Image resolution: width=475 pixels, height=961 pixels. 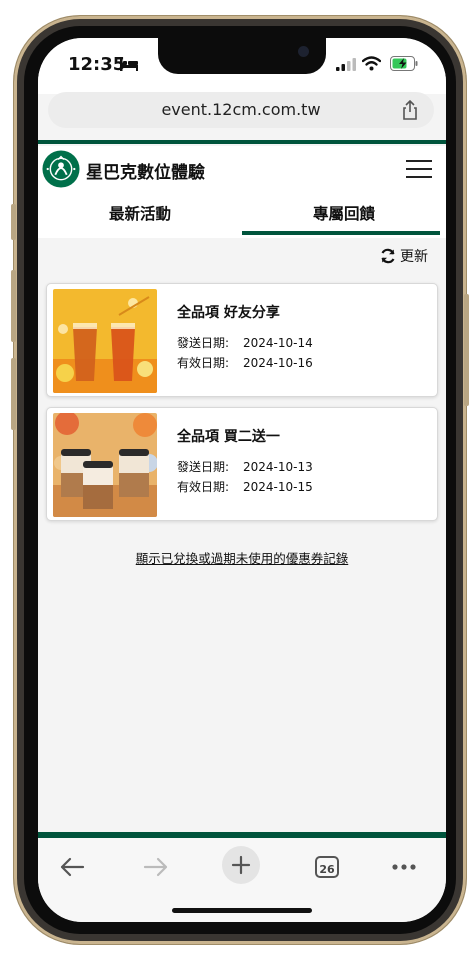 I want to click on refresh-icon, so click(x=388, y=256).